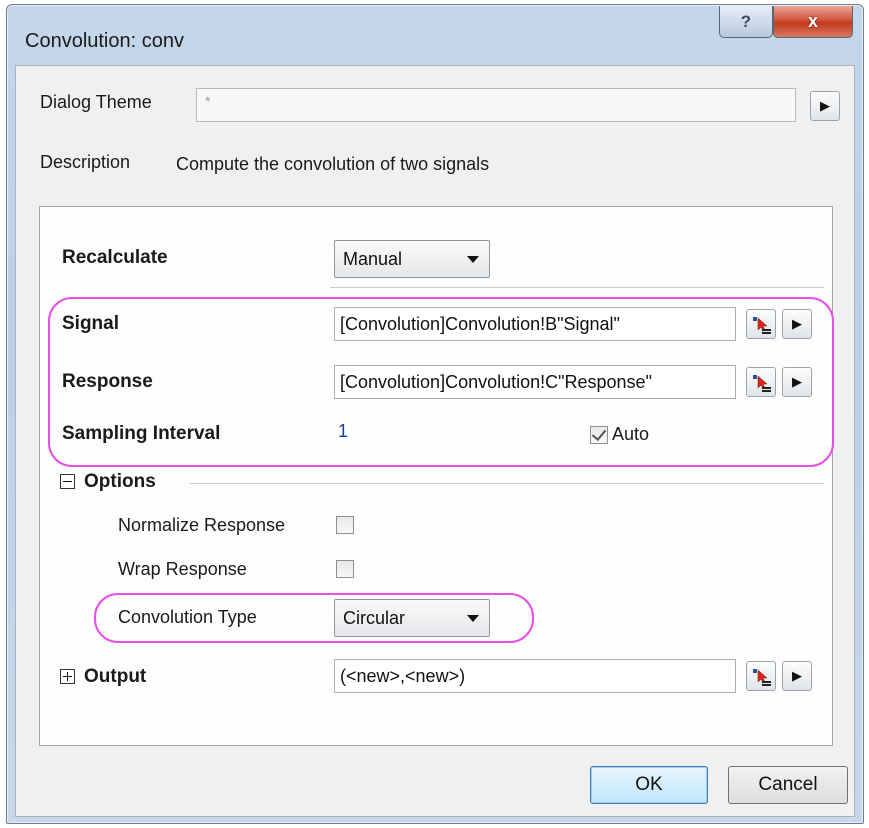 This screenshot has height=828, width=869. I want to click on output-input: (<new>,<new>), so click(535, 676).